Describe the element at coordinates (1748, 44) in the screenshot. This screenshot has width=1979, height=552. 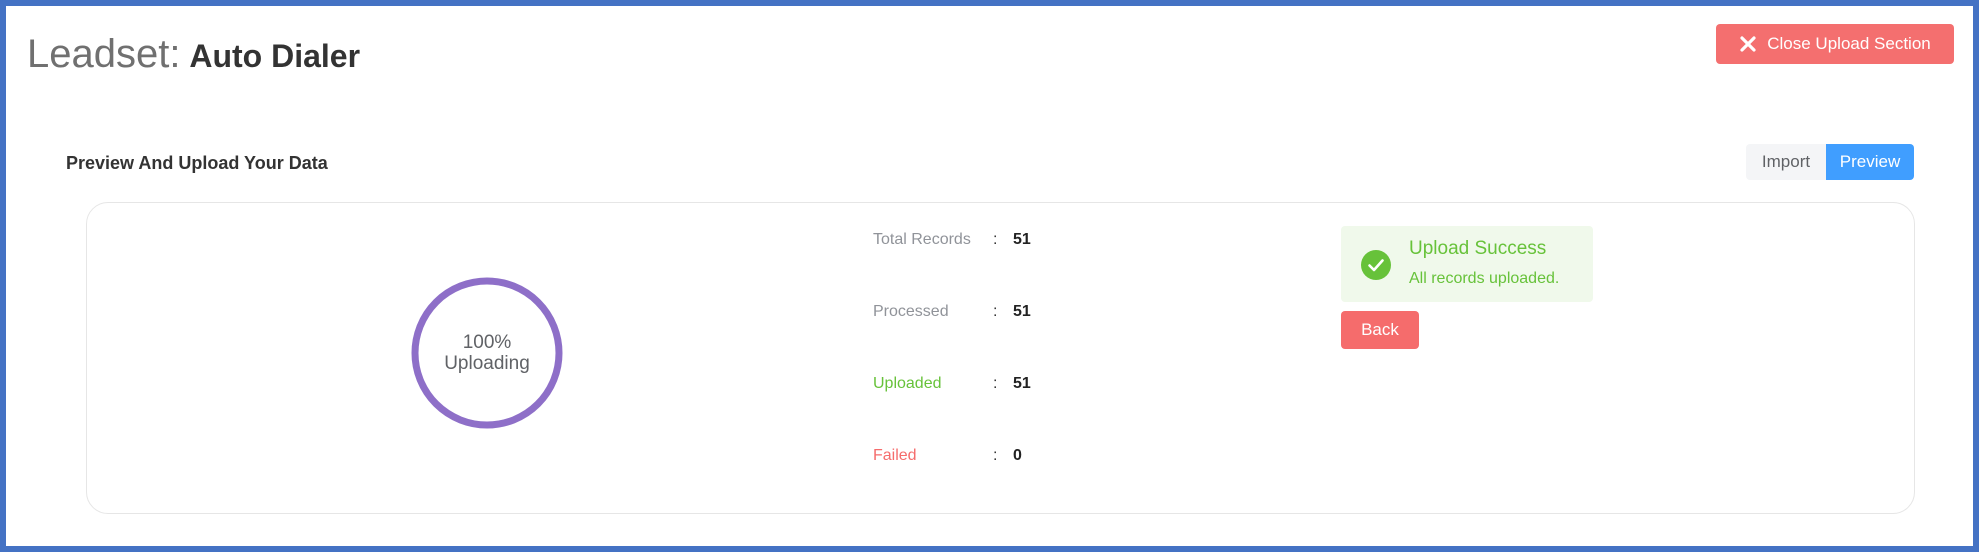
I see `close-icon` at that location.